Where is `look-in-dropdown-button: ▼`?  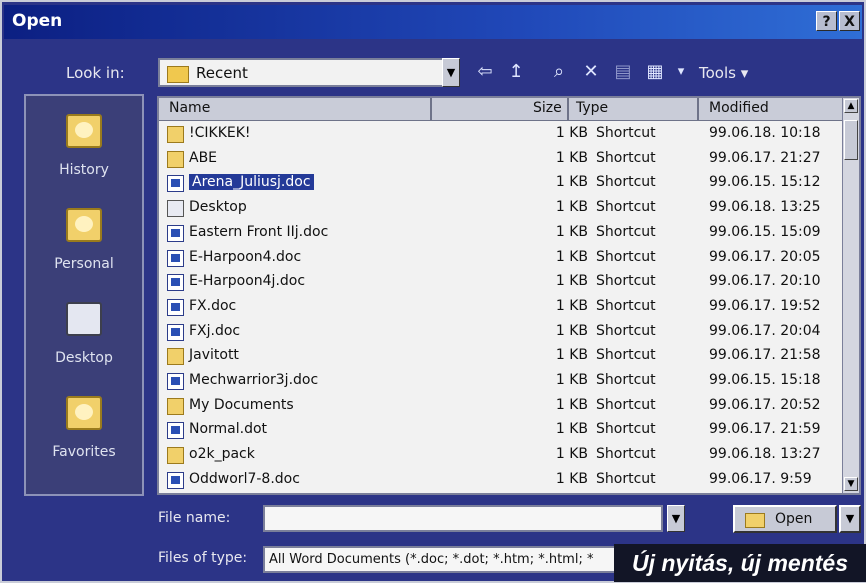 look-in-dropdown-button: ▼ is located at coordinates (451, 72).